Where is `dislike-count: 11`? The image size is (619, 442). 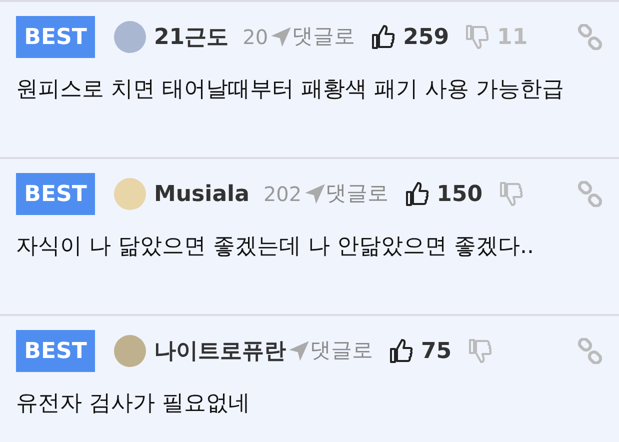
dislike-count: 11 is located at coordinates (512, 38).